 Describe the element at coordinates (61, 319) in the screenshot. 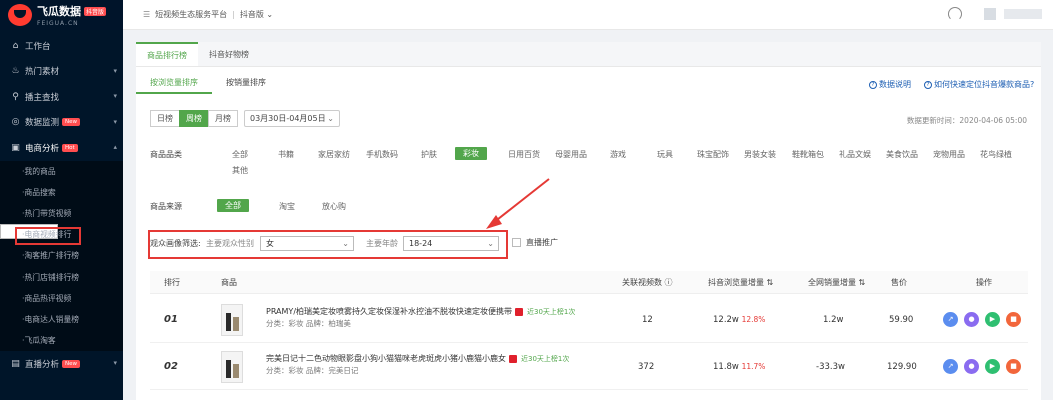

I see `subnav-talent-sales: · 电商达人销量榜` at that location.